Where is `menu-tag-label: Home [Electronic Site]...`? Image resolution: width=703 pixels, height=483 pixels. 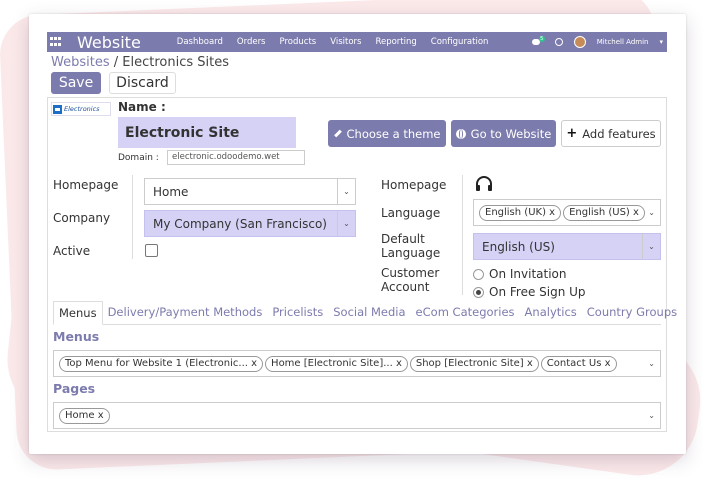
menu-tag-label: Home [Electronic Site]... is located at coordinates (332, 363).